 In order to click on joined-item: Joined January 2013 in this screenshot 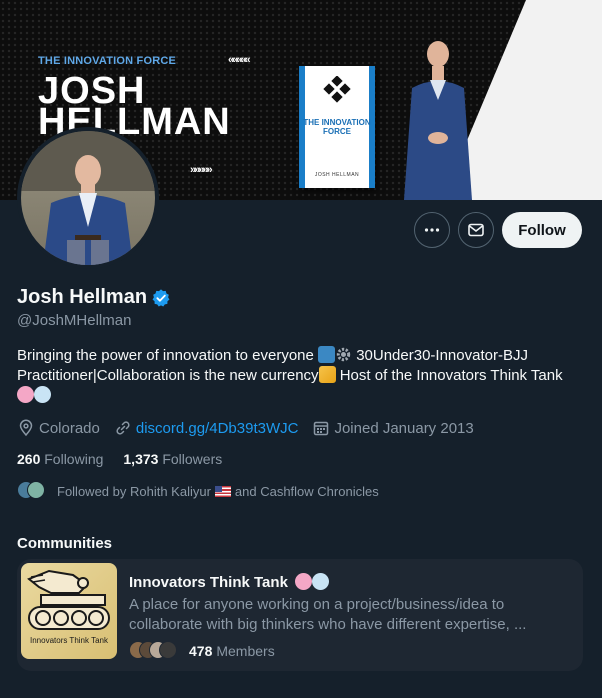, I will do `click(393, 428)`.